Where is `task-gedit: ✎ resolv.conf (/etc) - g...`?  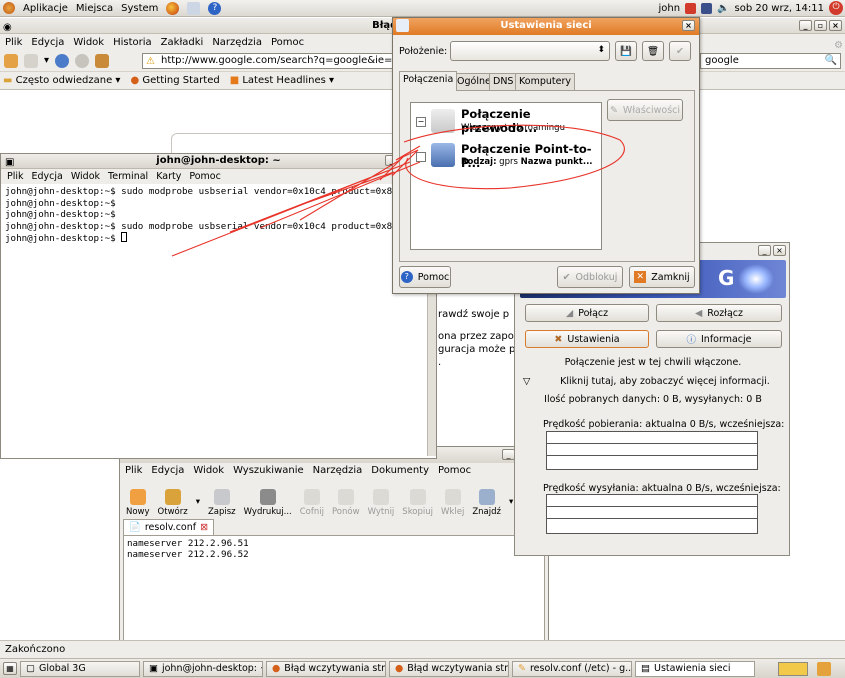
task-gedit: ✎ resolv.conf (/etc) - g... is located at coordinates (572, 668).